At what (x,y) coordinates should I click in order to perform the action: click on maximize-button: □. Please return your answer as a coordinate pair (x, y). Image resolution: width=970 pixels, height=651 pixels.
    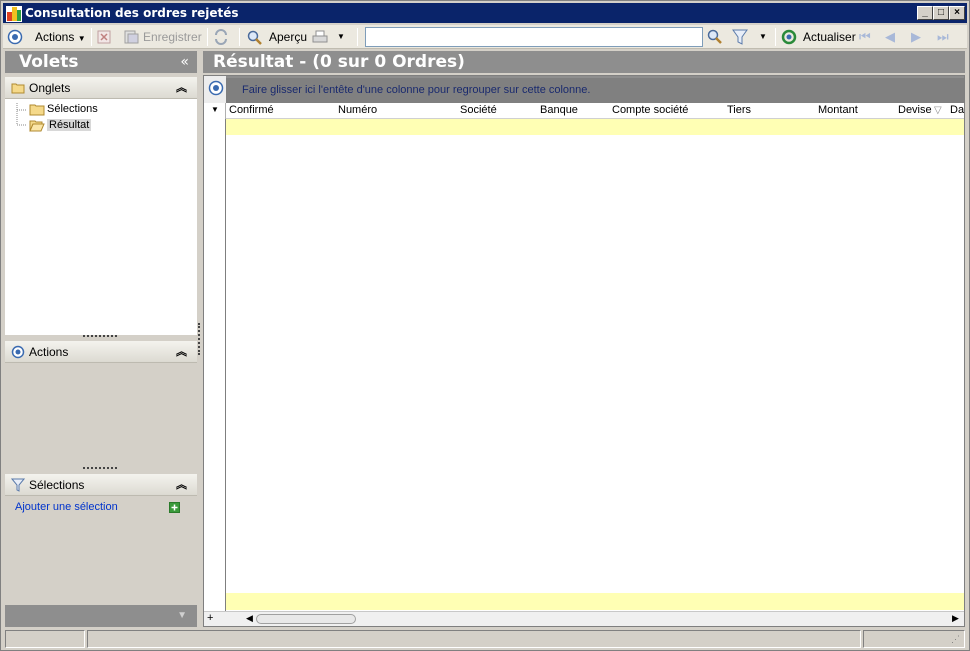
    Looking at the image, I should click on (941, 13).